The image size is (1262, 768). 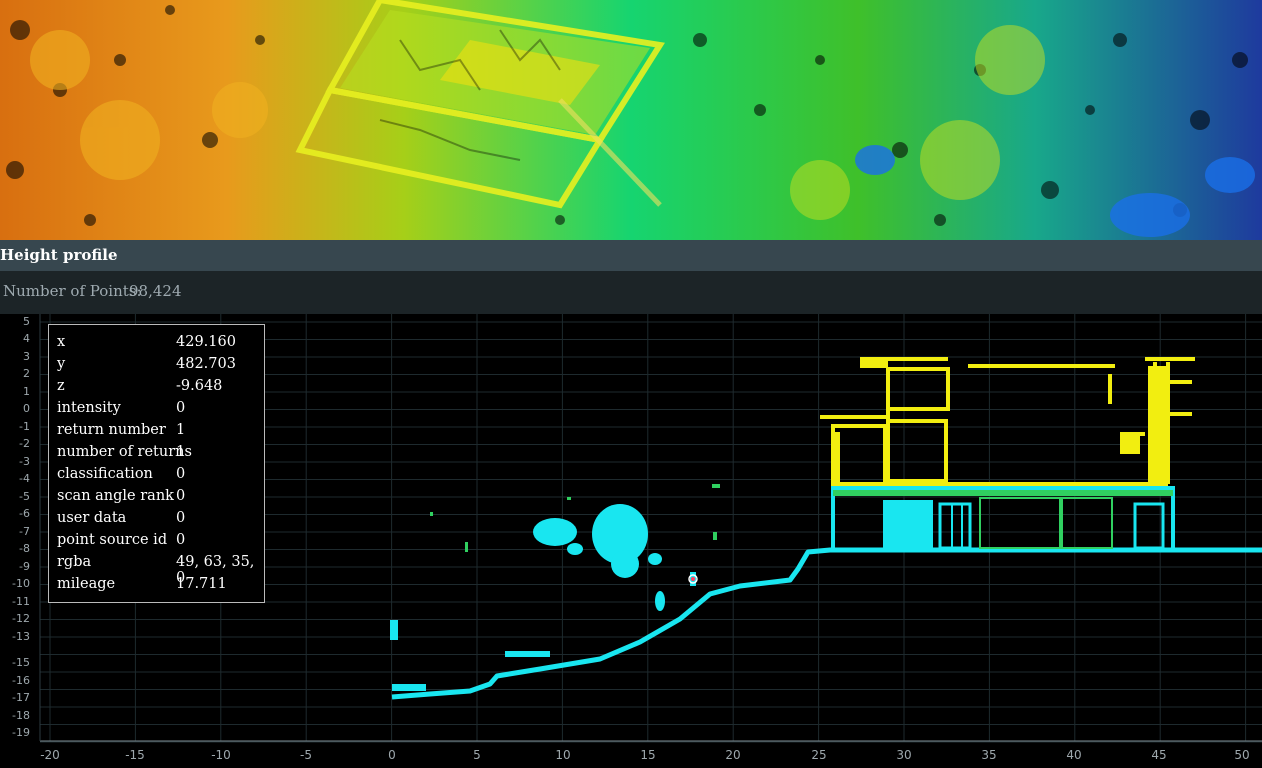 I want to click on attr-name: return number, so click(x=111, y=430).